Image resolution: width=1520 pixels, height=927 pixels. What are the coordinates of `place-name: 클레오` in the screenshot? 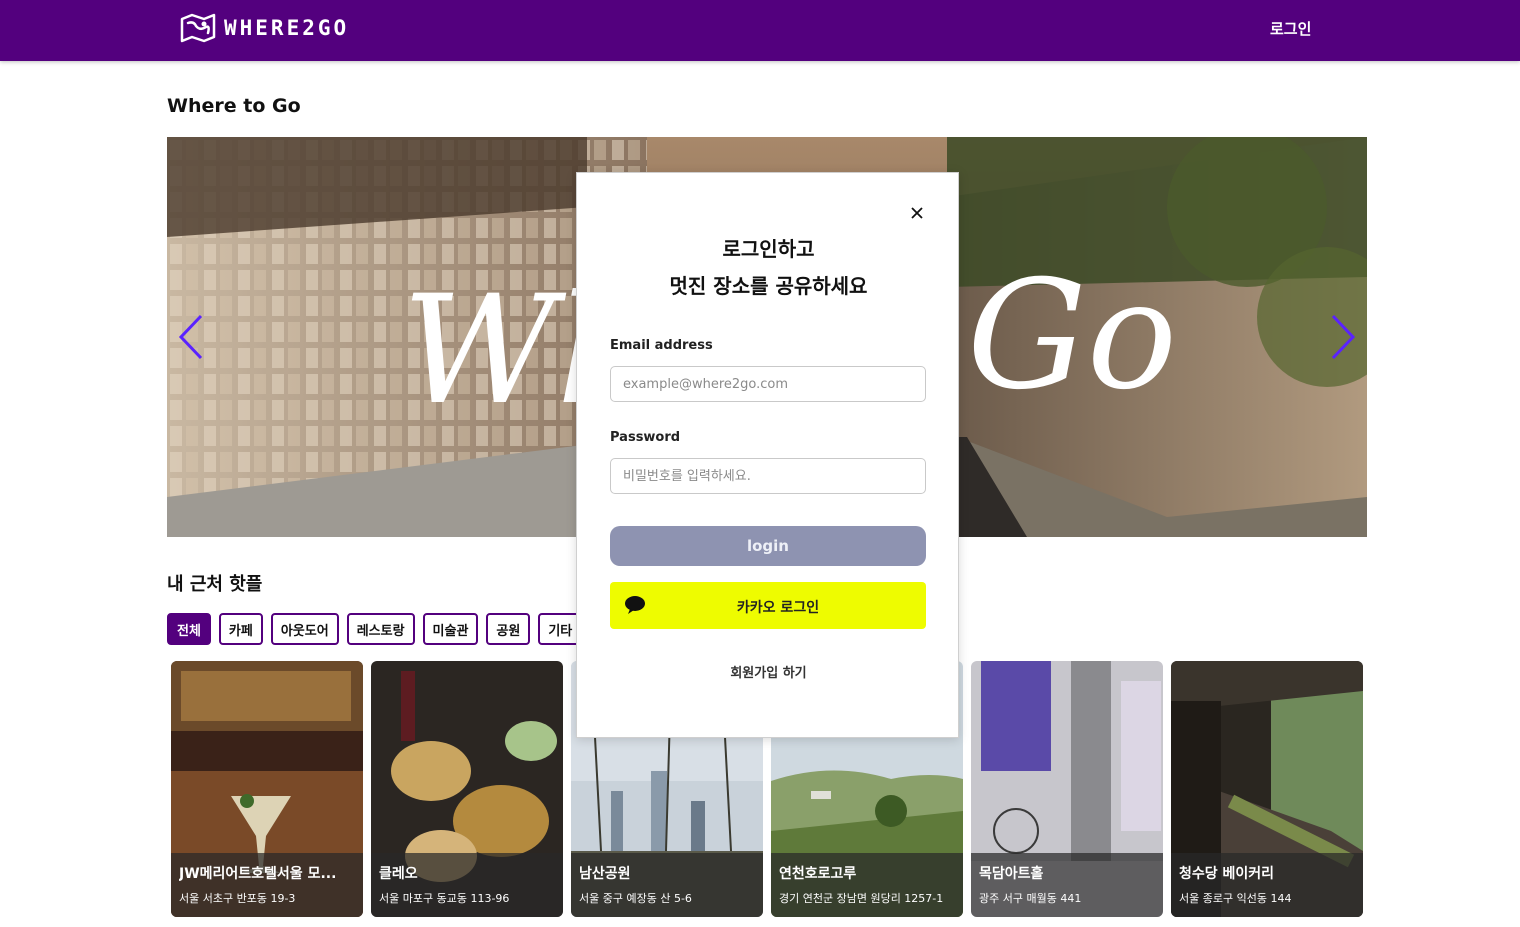 It's located at (398, 874).